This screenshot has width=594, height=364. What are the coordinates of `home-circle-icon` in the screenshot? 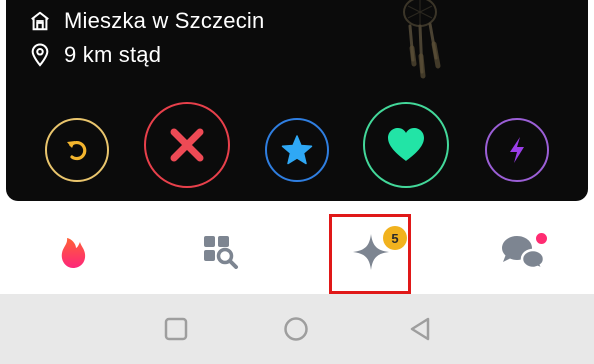 It's located at (296, 329).